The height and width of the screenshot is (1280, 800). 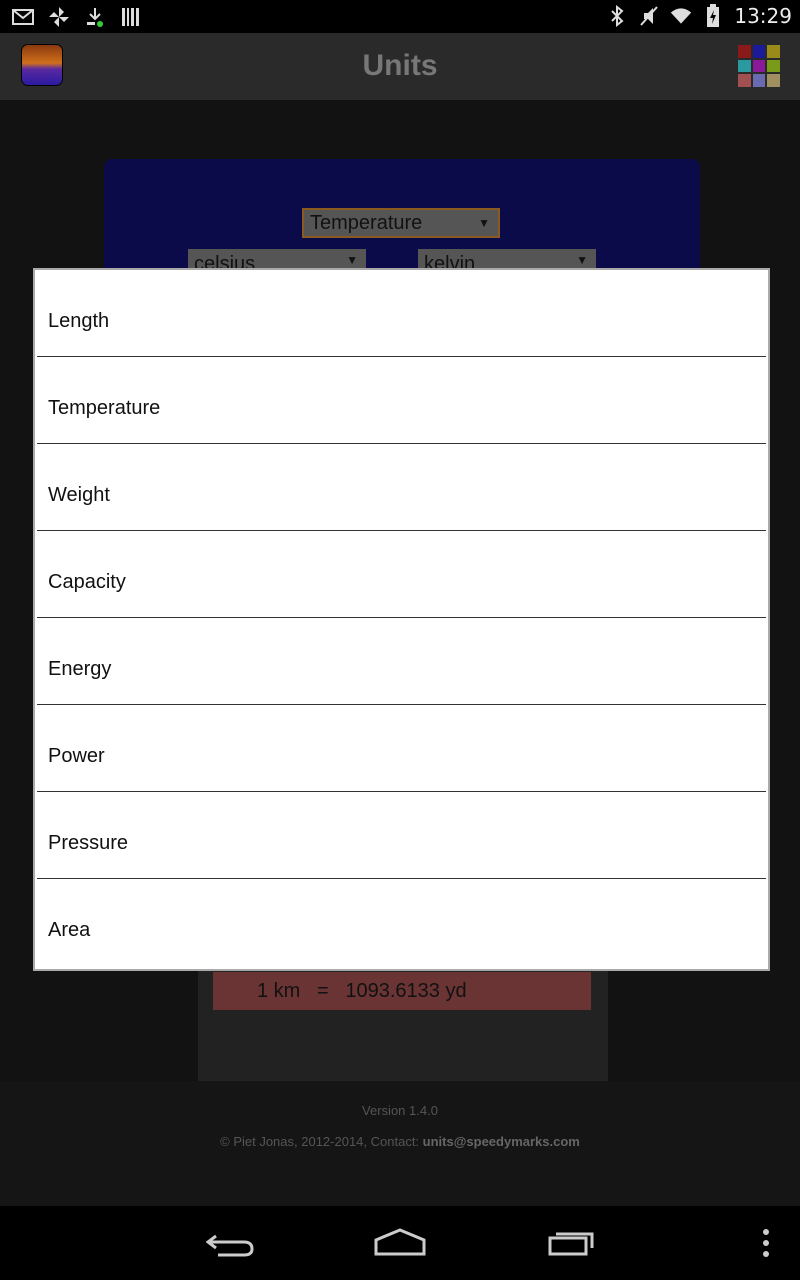 I want to click on navigation-bar, so click(x=400, y=1243).